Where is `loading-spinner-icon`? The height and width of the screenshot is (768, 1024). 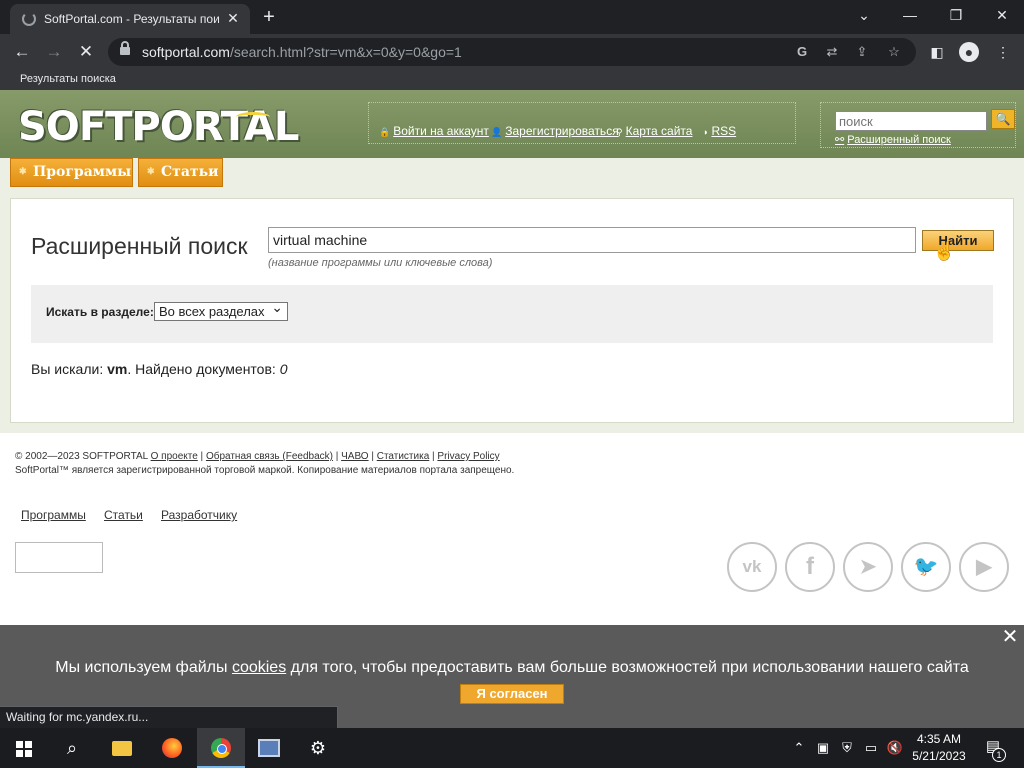
loading-spinner-icon is located at coordinates (29, 19).